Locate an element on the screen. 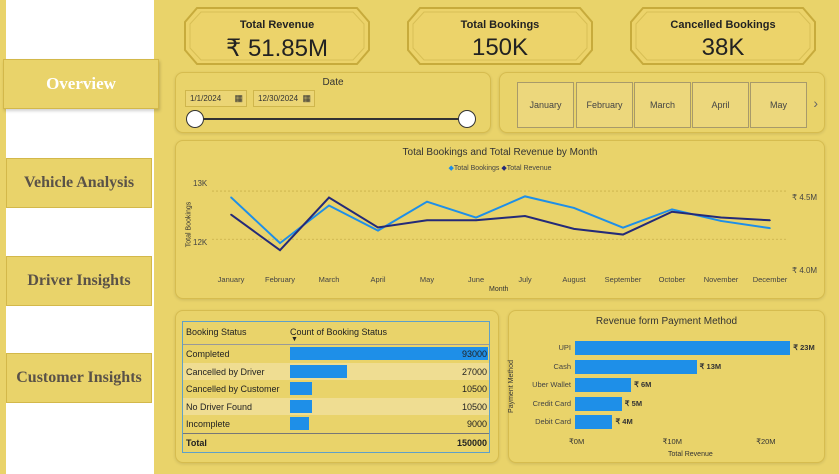  kpi-total-bookings: Total Bookings 150K is located at coordinates (500, 36).